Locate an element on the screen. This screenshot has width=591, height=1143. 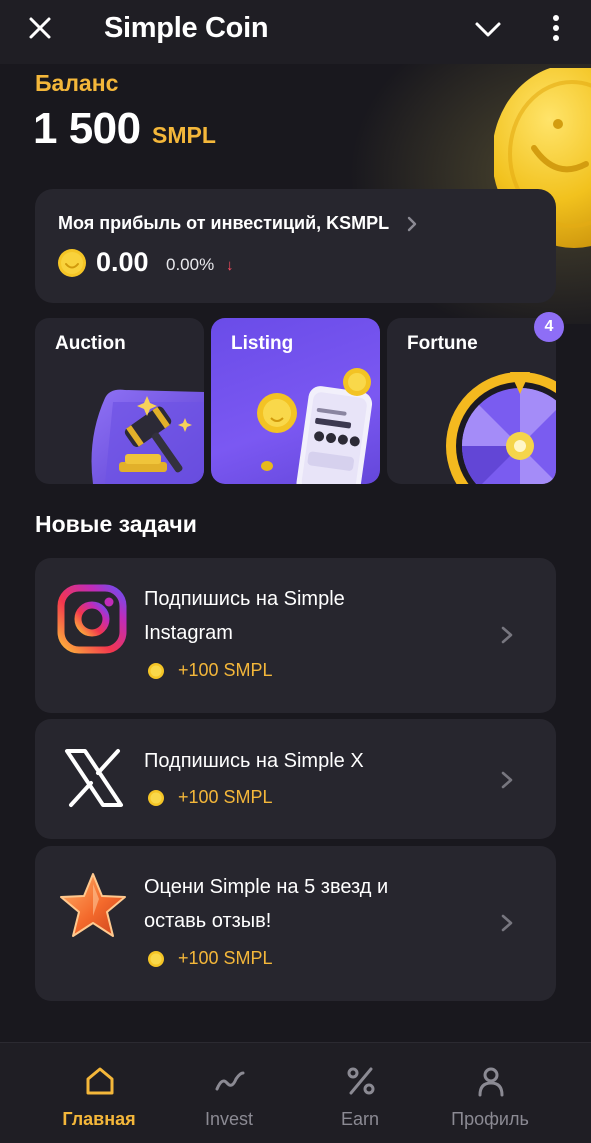
nav-home: Главная is located at coordinates (99, 1093).